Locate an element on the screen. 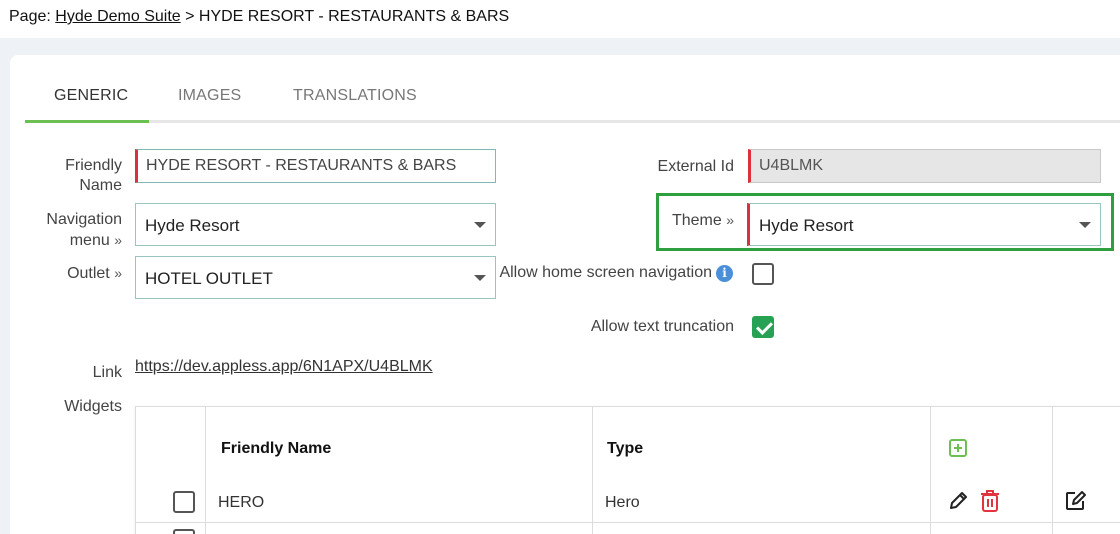 The image size is (1120, 534). page-url-link: https://dev.appless.app/6N1APX/U4BLMK is located at coordinates (284, 367).